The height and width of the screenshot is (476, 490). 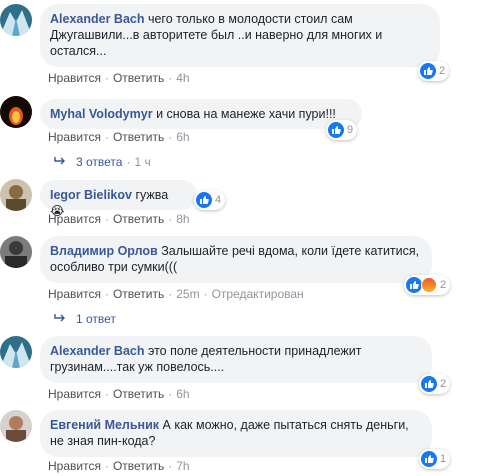 I want to click on reaction-count: 1, so click(x=443, y=459).